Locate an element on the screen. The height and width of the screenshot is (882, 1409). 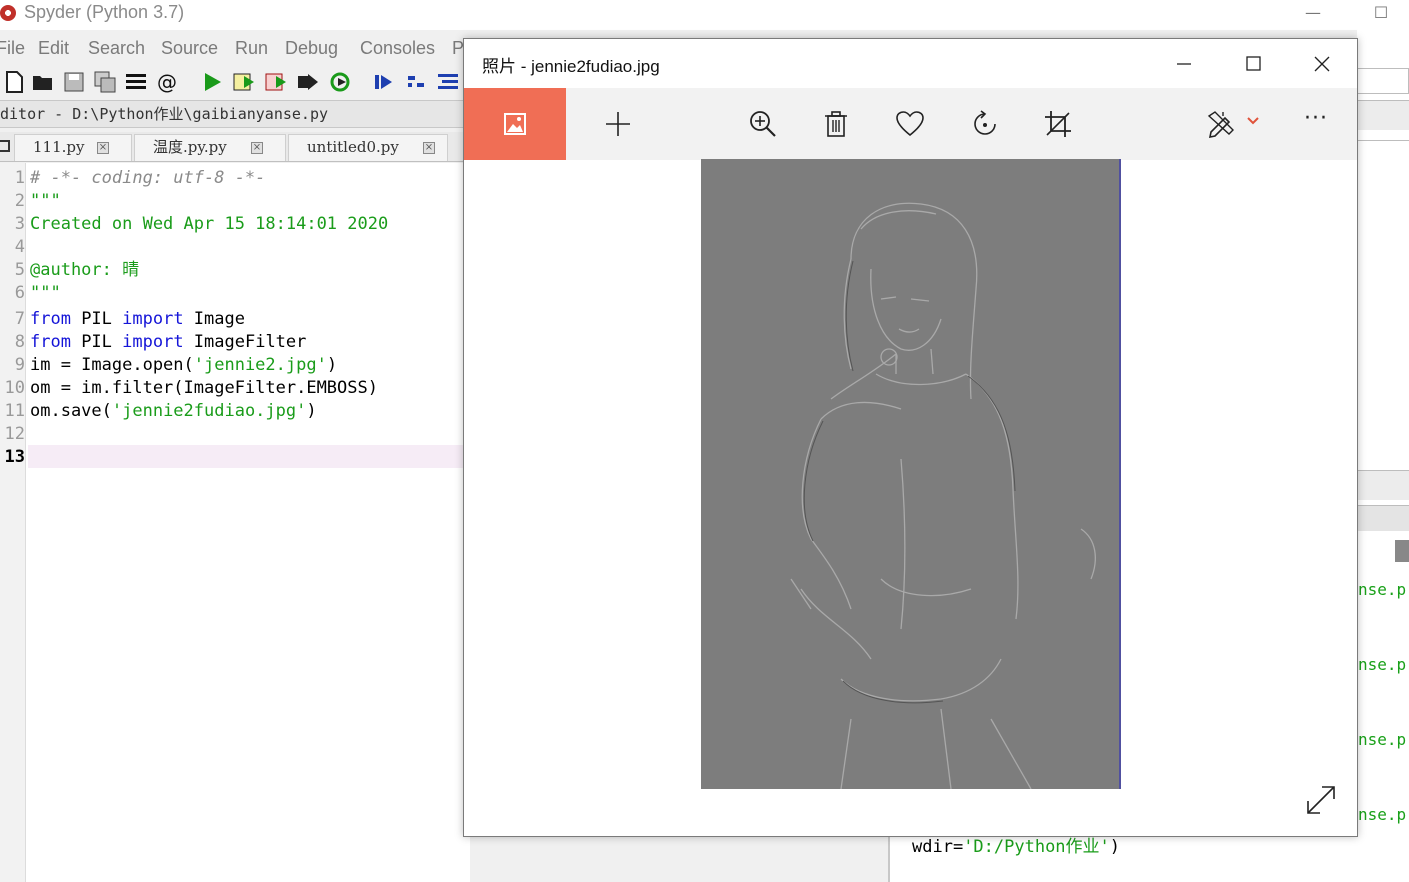
debug-icon is located at coordinates (384, 82).